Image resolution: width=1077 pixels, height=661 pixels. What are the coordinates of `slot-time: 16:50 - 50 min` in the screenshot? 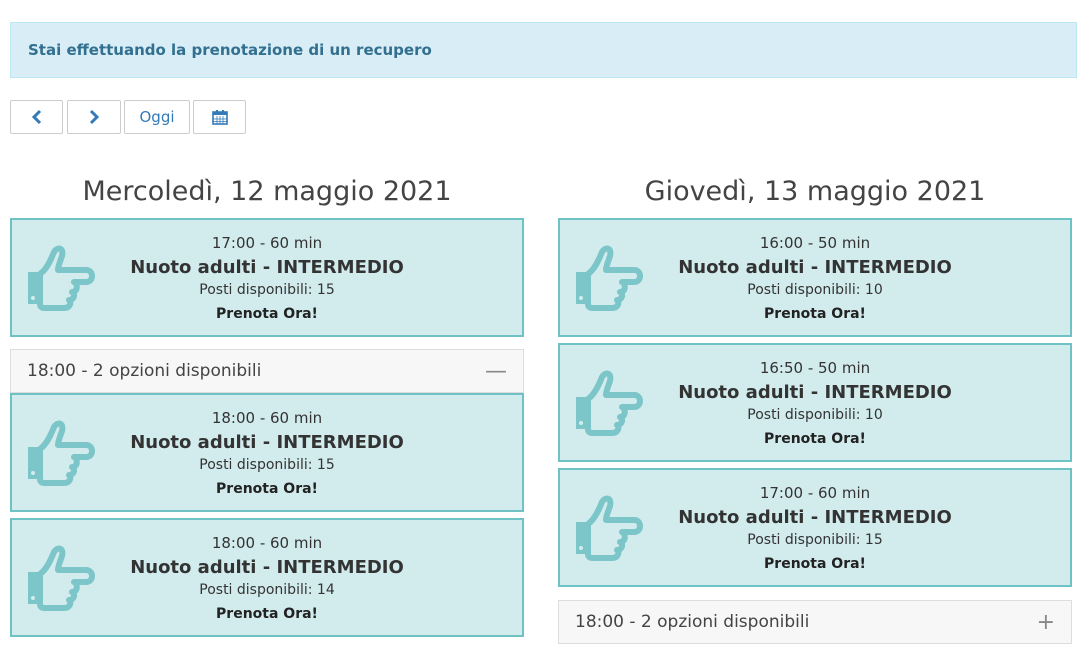 It's located at (815, 368).